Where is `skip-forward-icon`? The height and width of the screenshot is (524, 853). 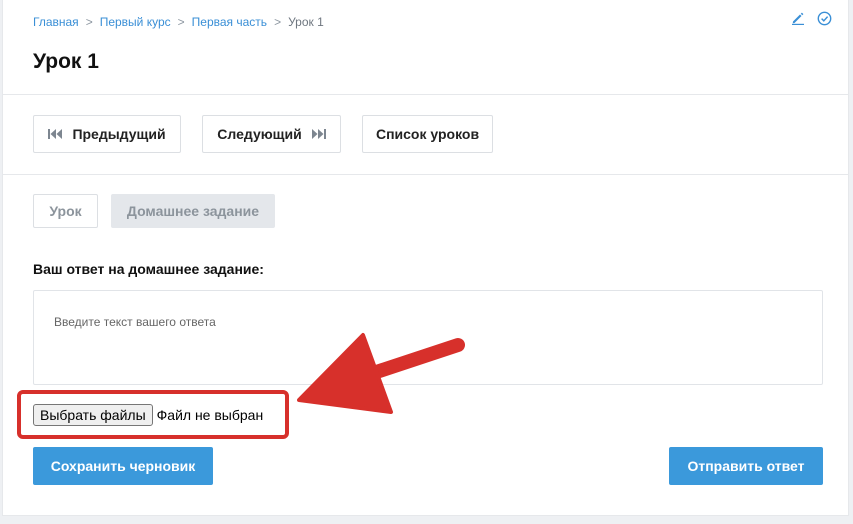 skip-forward-icon is located at coordinates (318, 134).